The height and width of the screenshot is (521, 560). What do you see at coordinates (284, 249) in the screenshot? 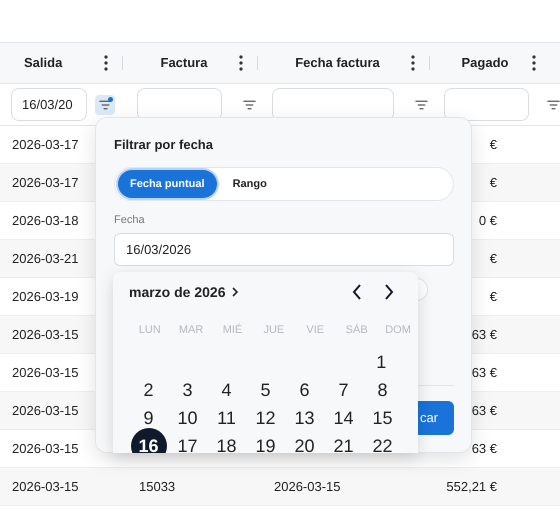
I see `date-input: 16/03/2026` at bounding box center [284, 249].